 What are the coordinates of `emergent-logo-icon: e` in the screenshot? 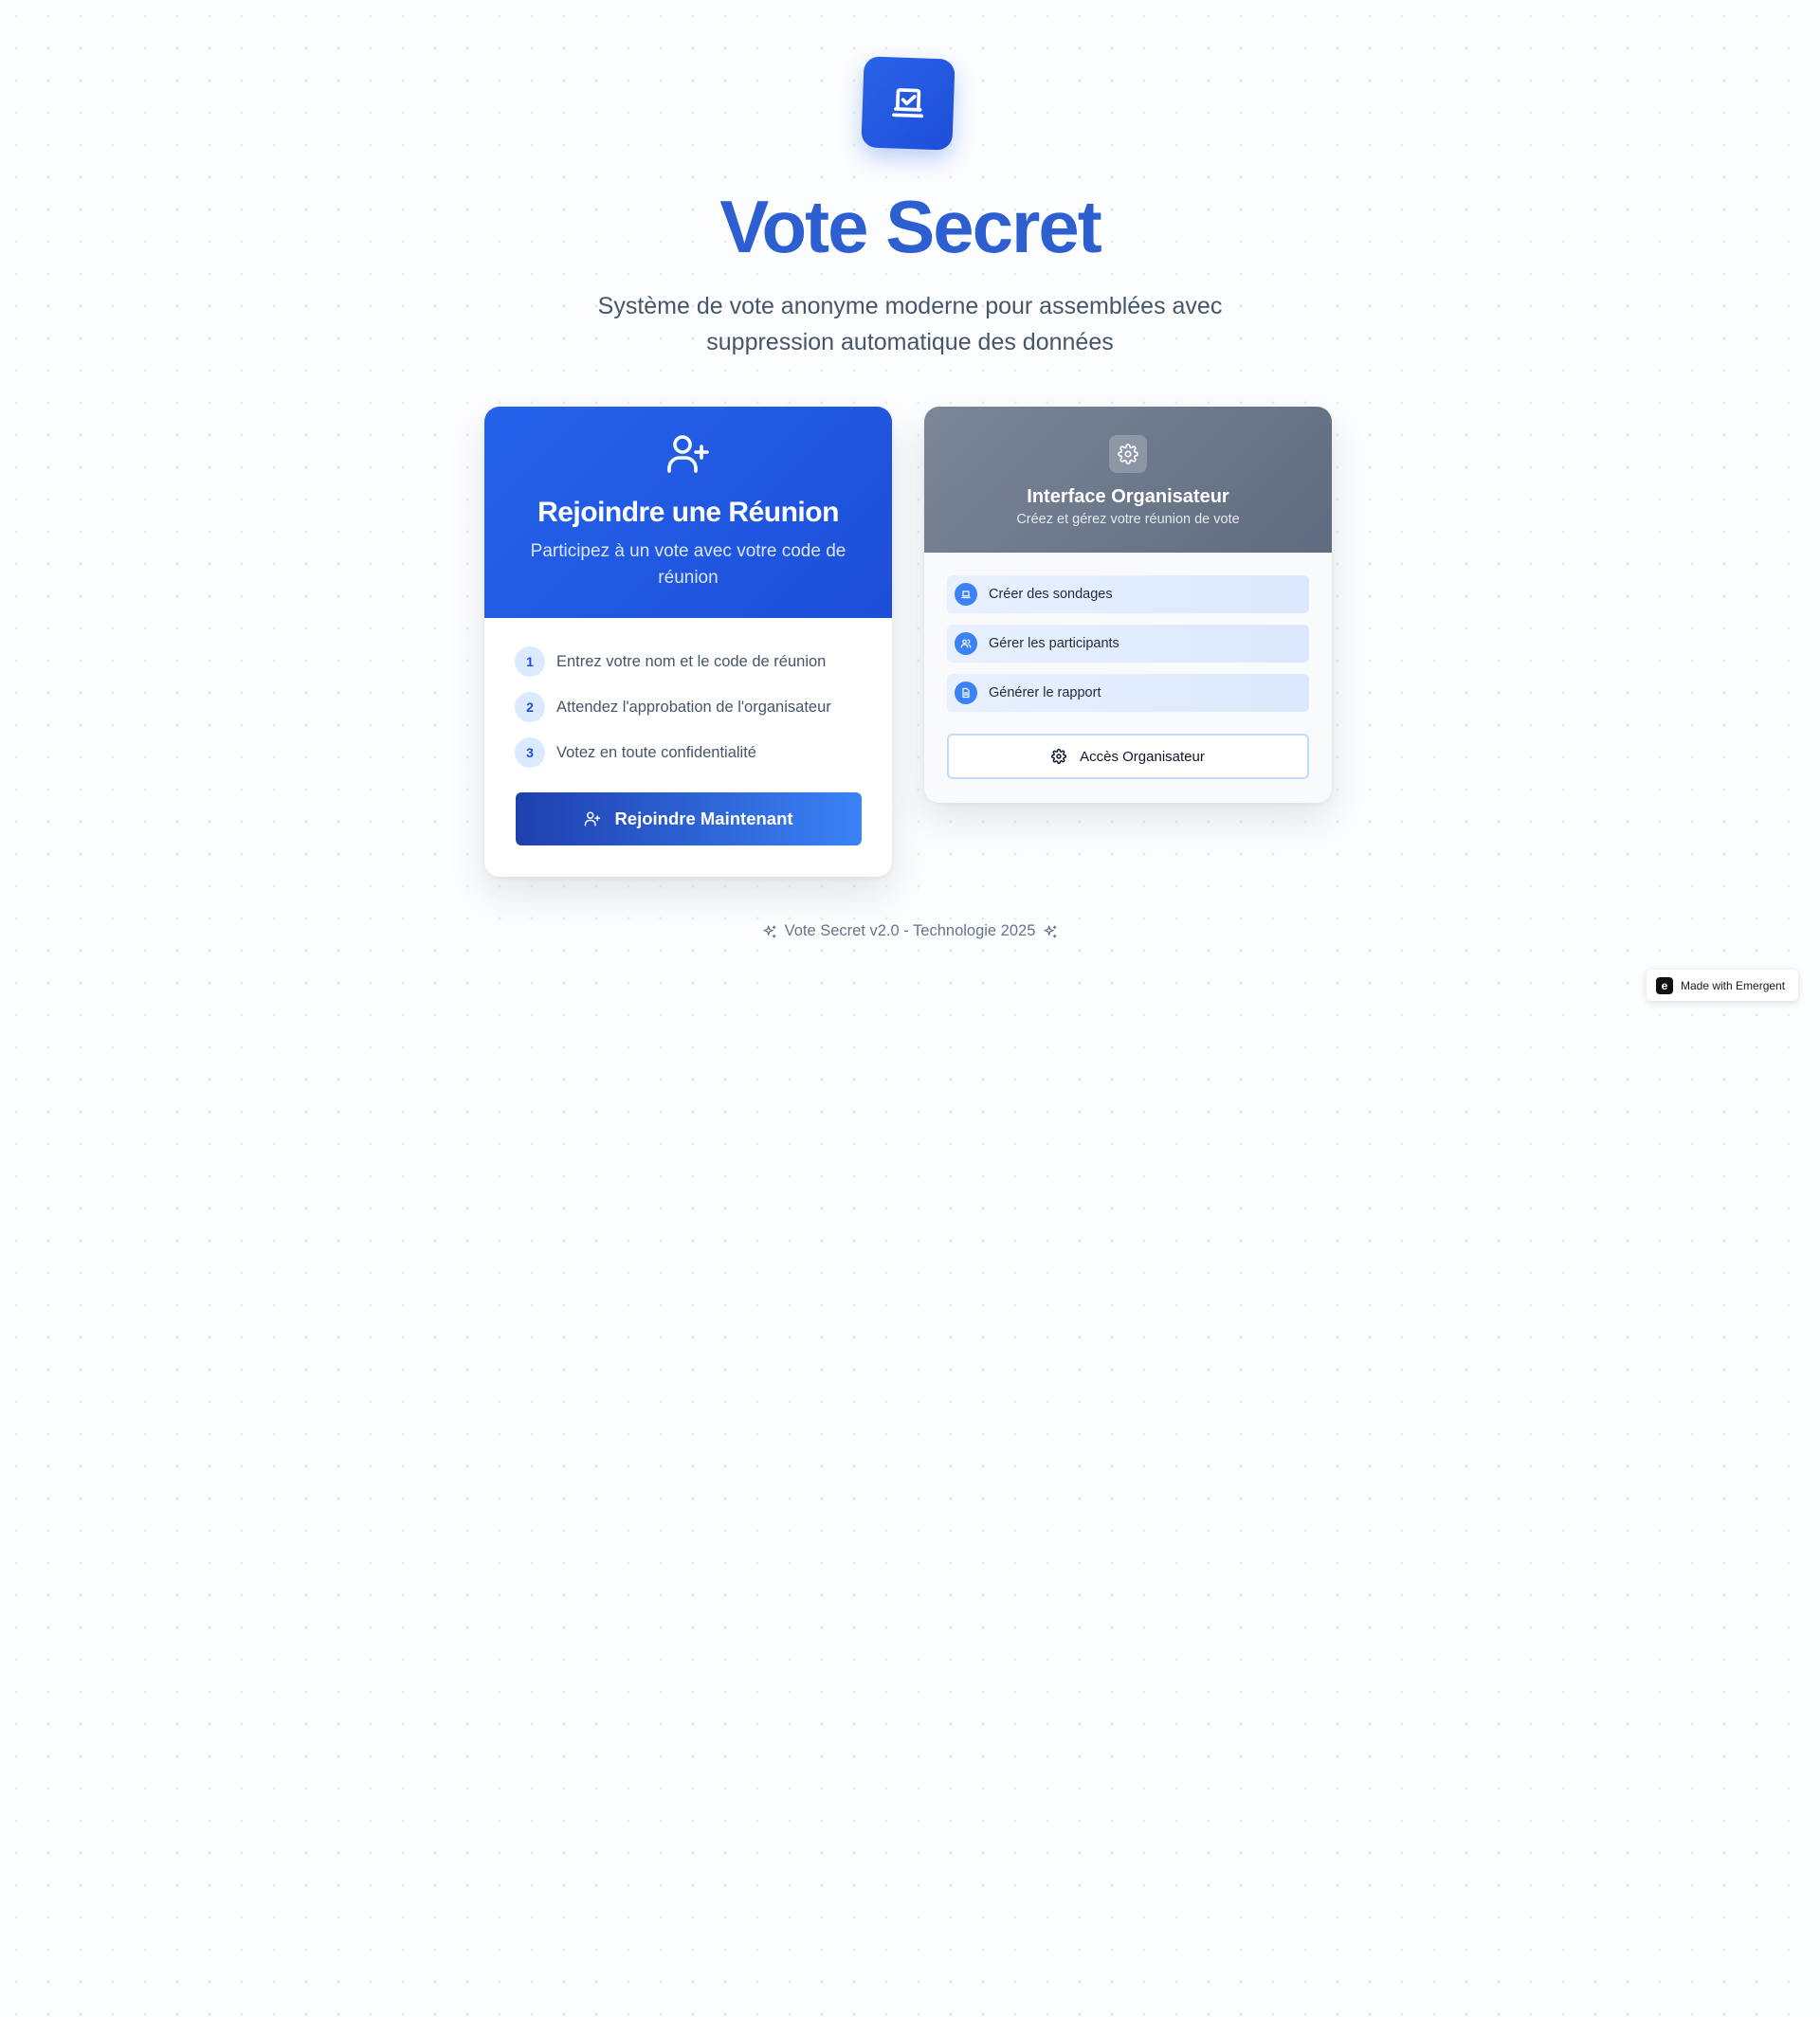 It's located at (1664, 985).